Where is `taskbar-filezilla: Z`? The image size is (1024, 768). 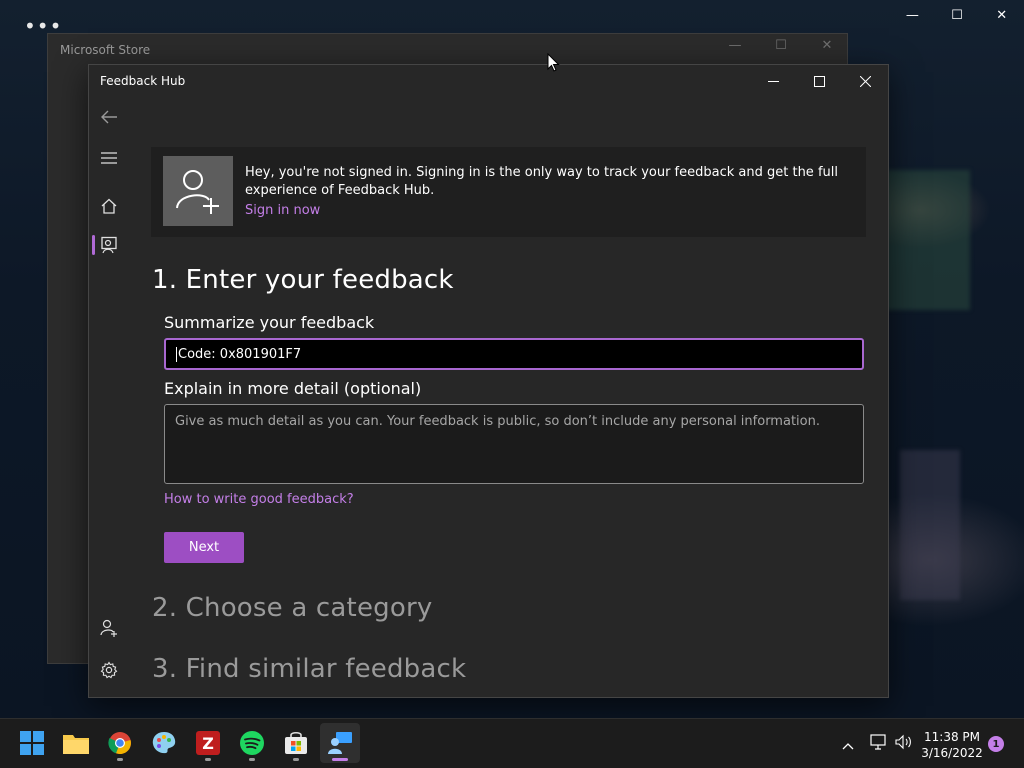
taskbar-filezilla: Z is located at coordinates (208, 743).